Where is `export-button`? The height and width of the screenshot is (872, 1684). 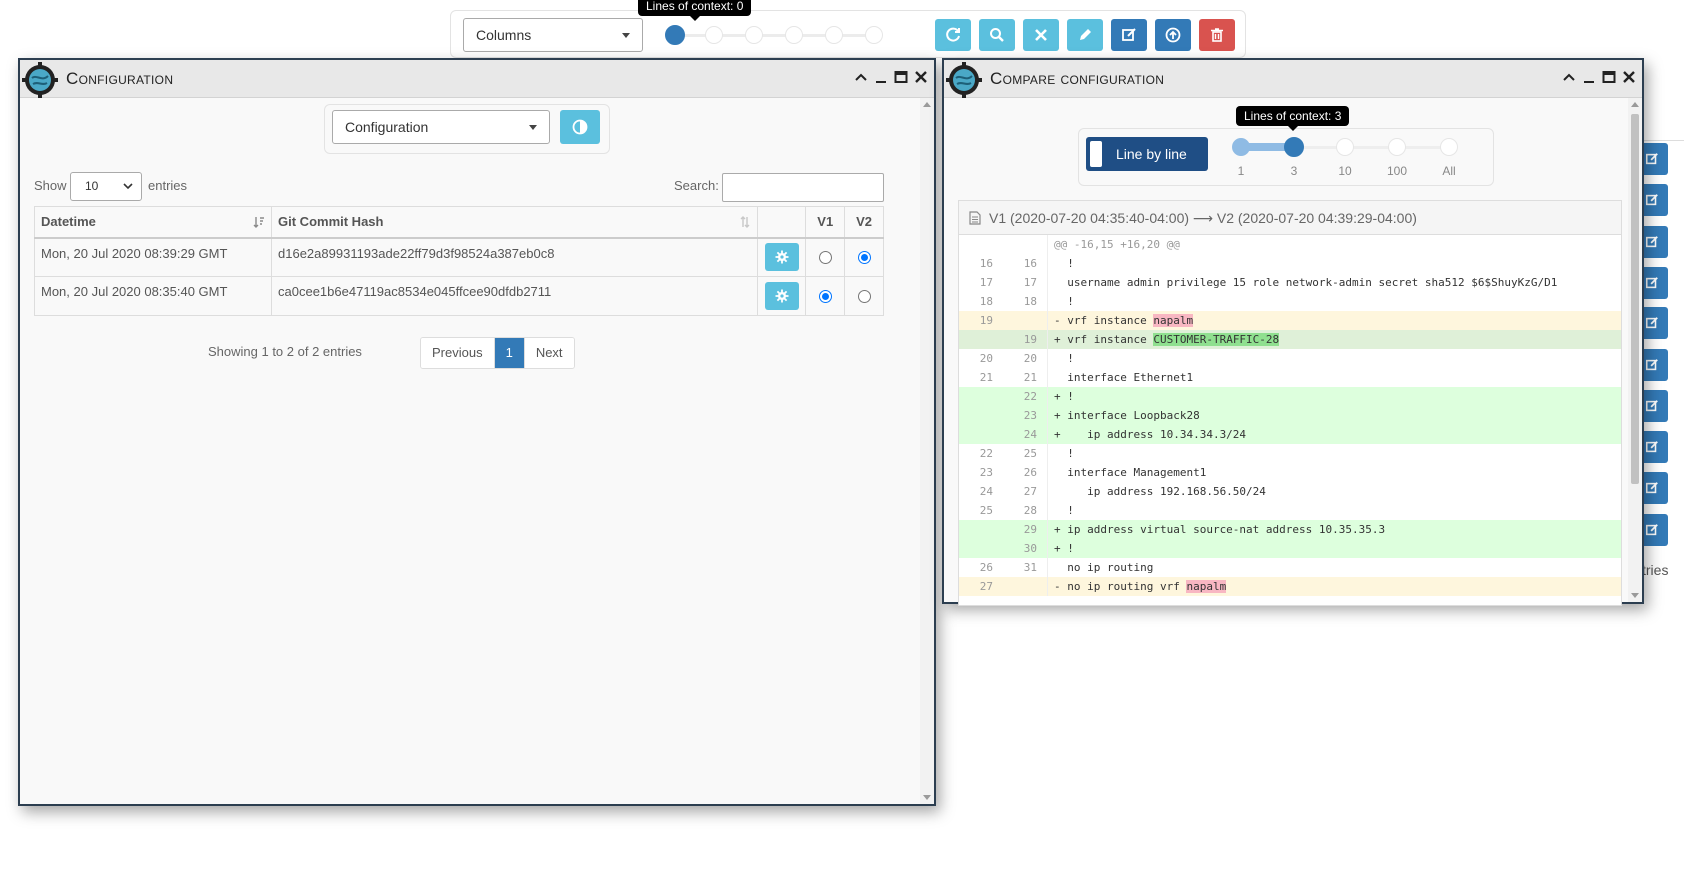
export-button is located at coordinates (1173, 35).